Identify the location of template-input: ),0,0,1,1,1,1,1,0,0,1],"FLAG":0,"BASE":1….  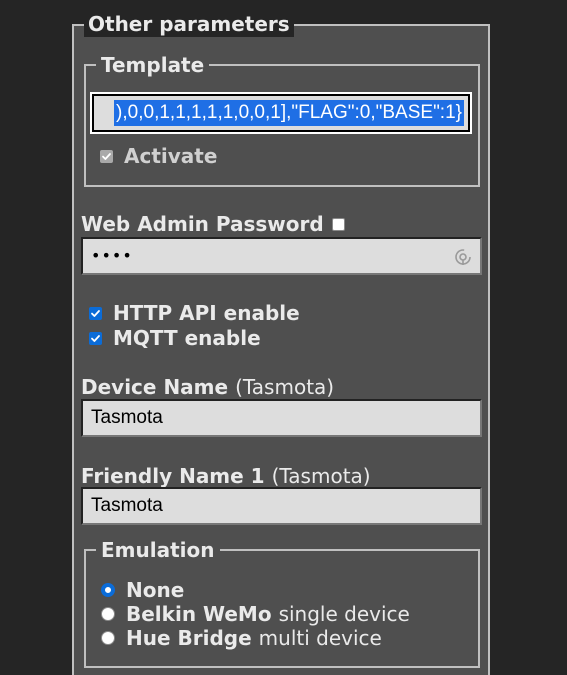
(281, 113).